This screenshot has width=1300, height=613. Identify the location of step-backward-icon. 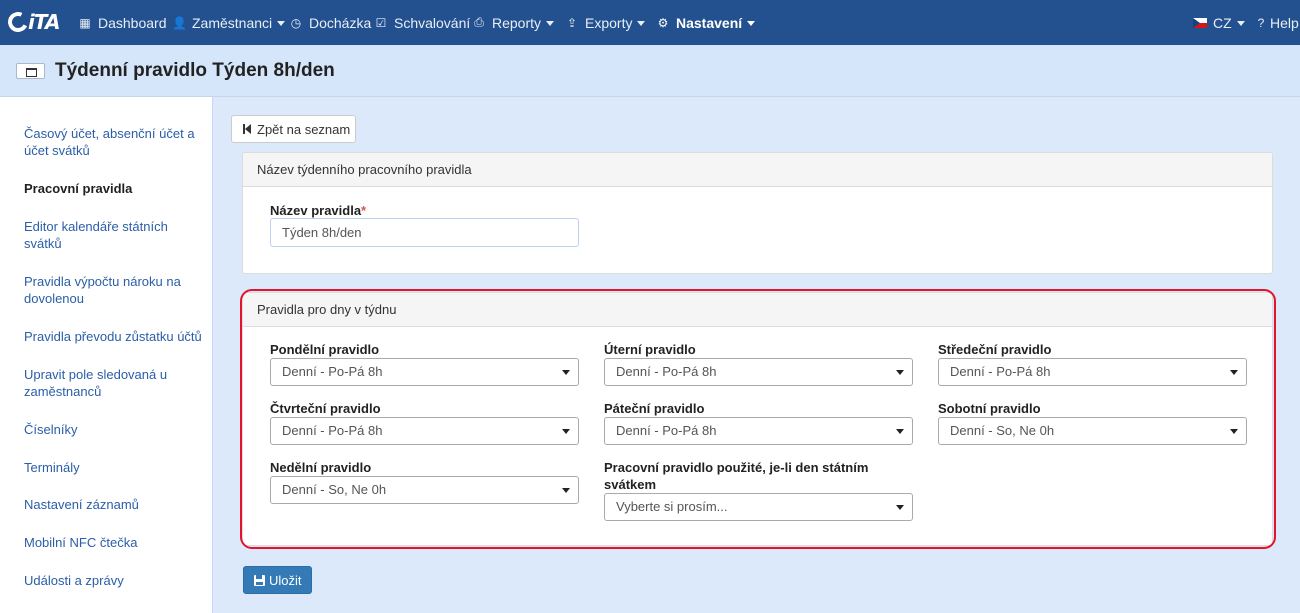
(247, 129).